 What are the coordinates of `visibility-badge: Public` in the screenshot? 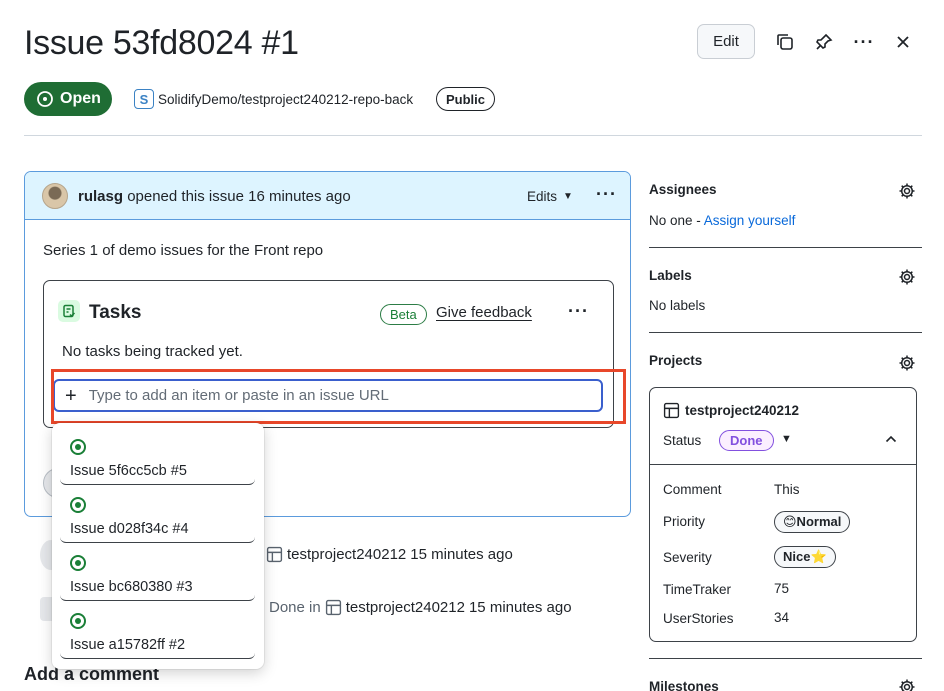 It's located at (466, 99).